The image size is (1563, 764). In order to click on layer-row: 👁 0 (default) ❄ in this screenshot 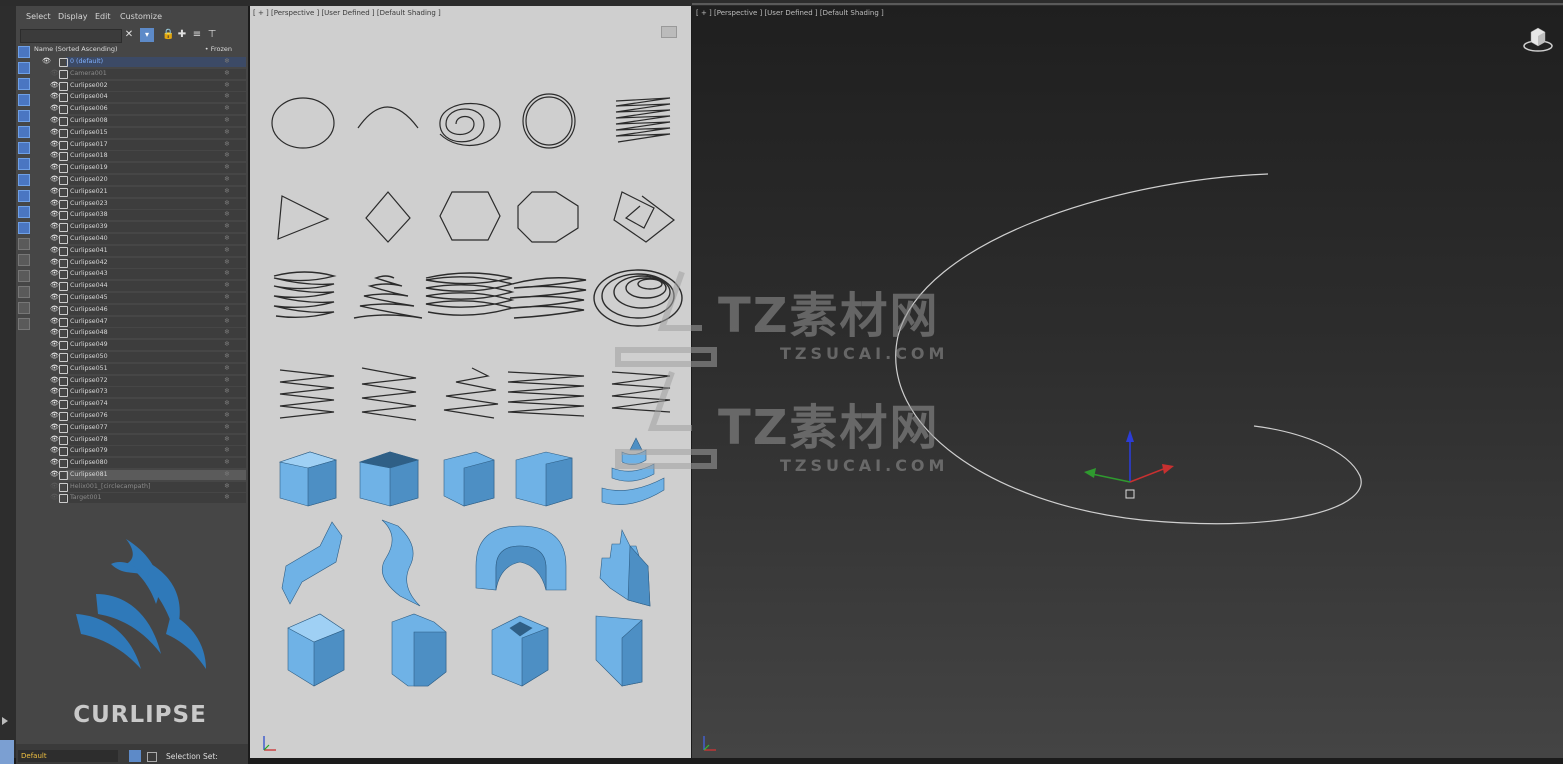, I will do `click(139, 62)`.